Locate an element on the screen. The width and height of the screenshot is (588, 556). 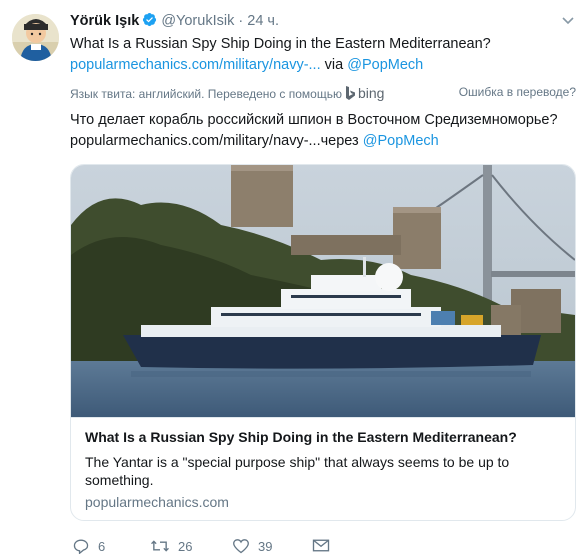
card-domain: popularmechanics.com is located at coordinates (157, 502).